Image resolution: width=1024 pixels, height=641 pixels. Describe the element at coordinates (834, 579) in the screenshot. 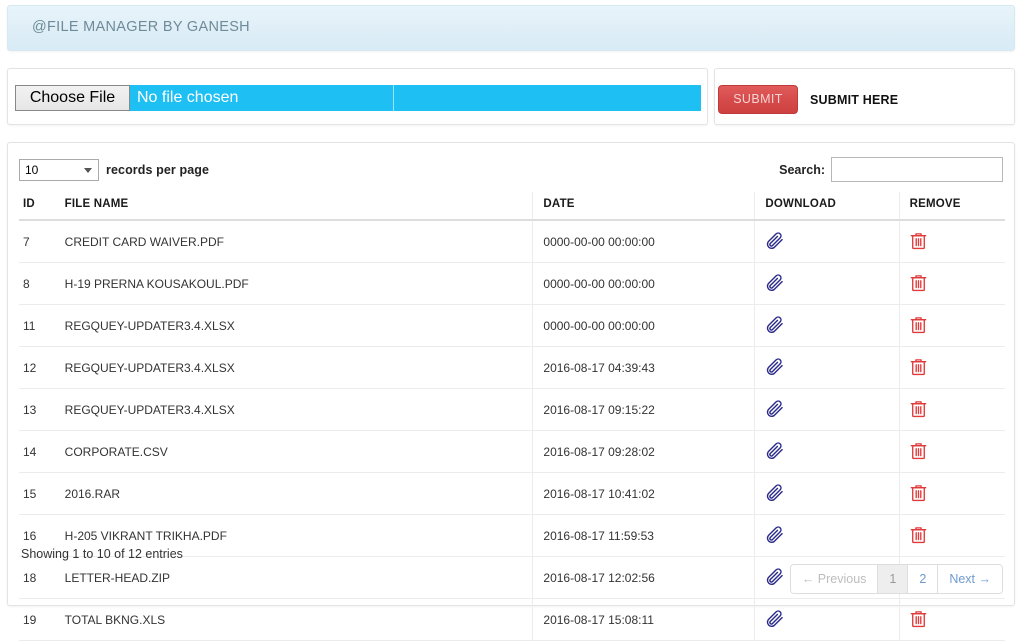

I see `pagination-previous: ← Previous` at that location.